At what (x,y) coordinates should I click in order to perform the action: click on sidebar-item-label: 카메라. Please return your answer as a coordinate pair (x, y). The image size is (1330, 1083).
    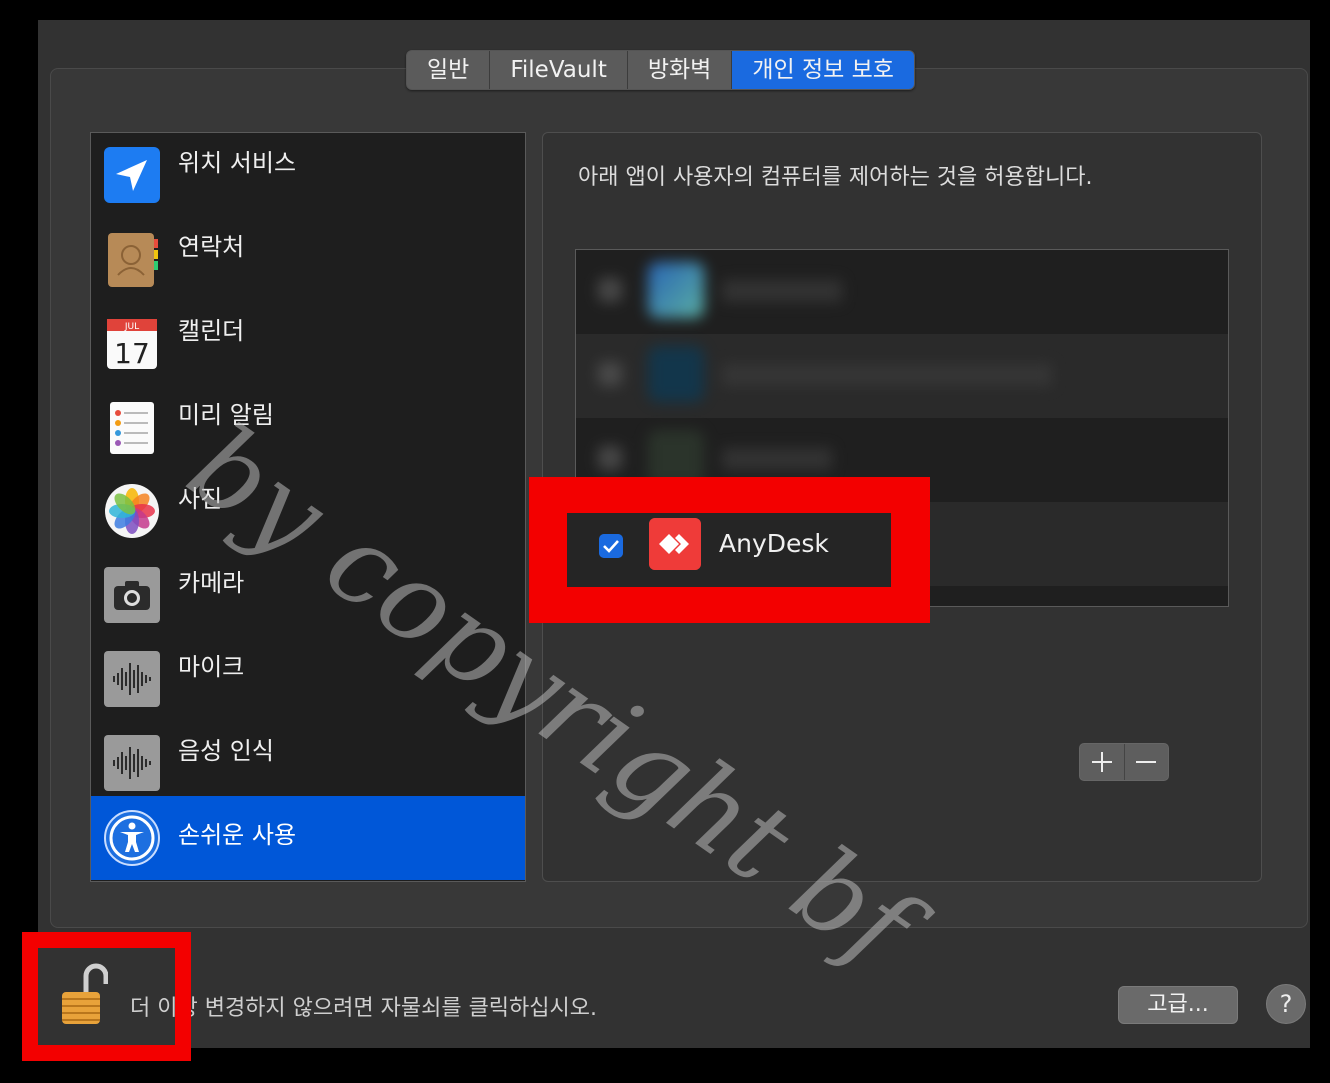
    Looking at the image, I should click on (211, 583).